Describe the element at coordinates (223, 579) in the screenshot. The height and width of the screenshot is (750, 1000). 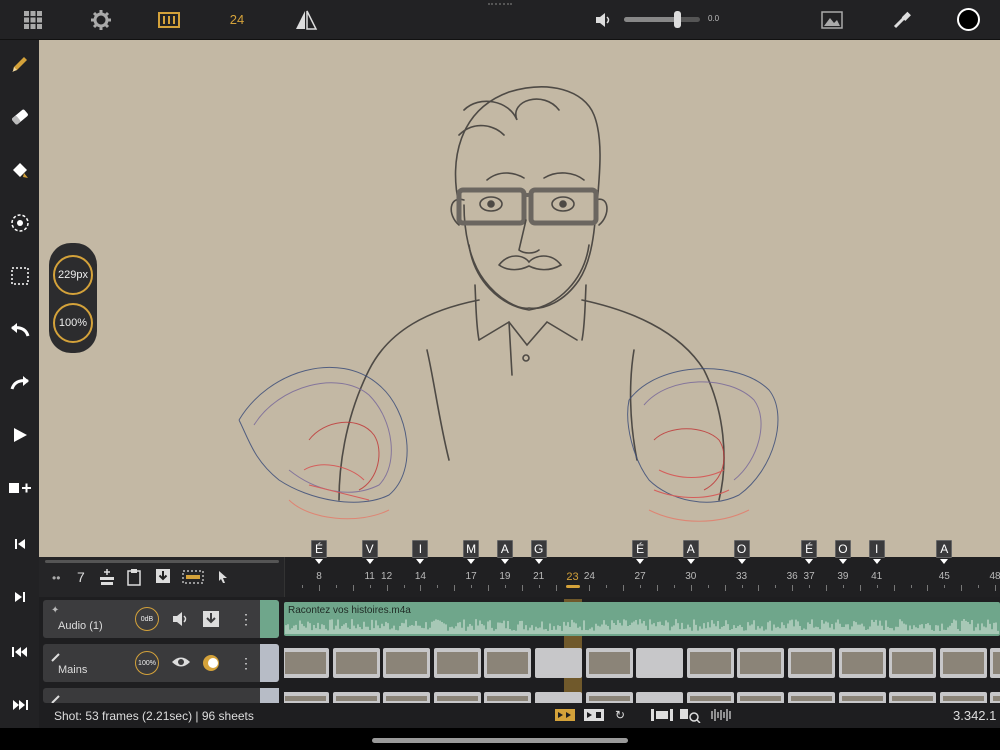
I see `pointer-icon` at that location.